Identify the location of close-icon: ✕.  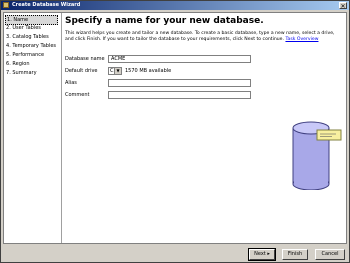
(343, 6).